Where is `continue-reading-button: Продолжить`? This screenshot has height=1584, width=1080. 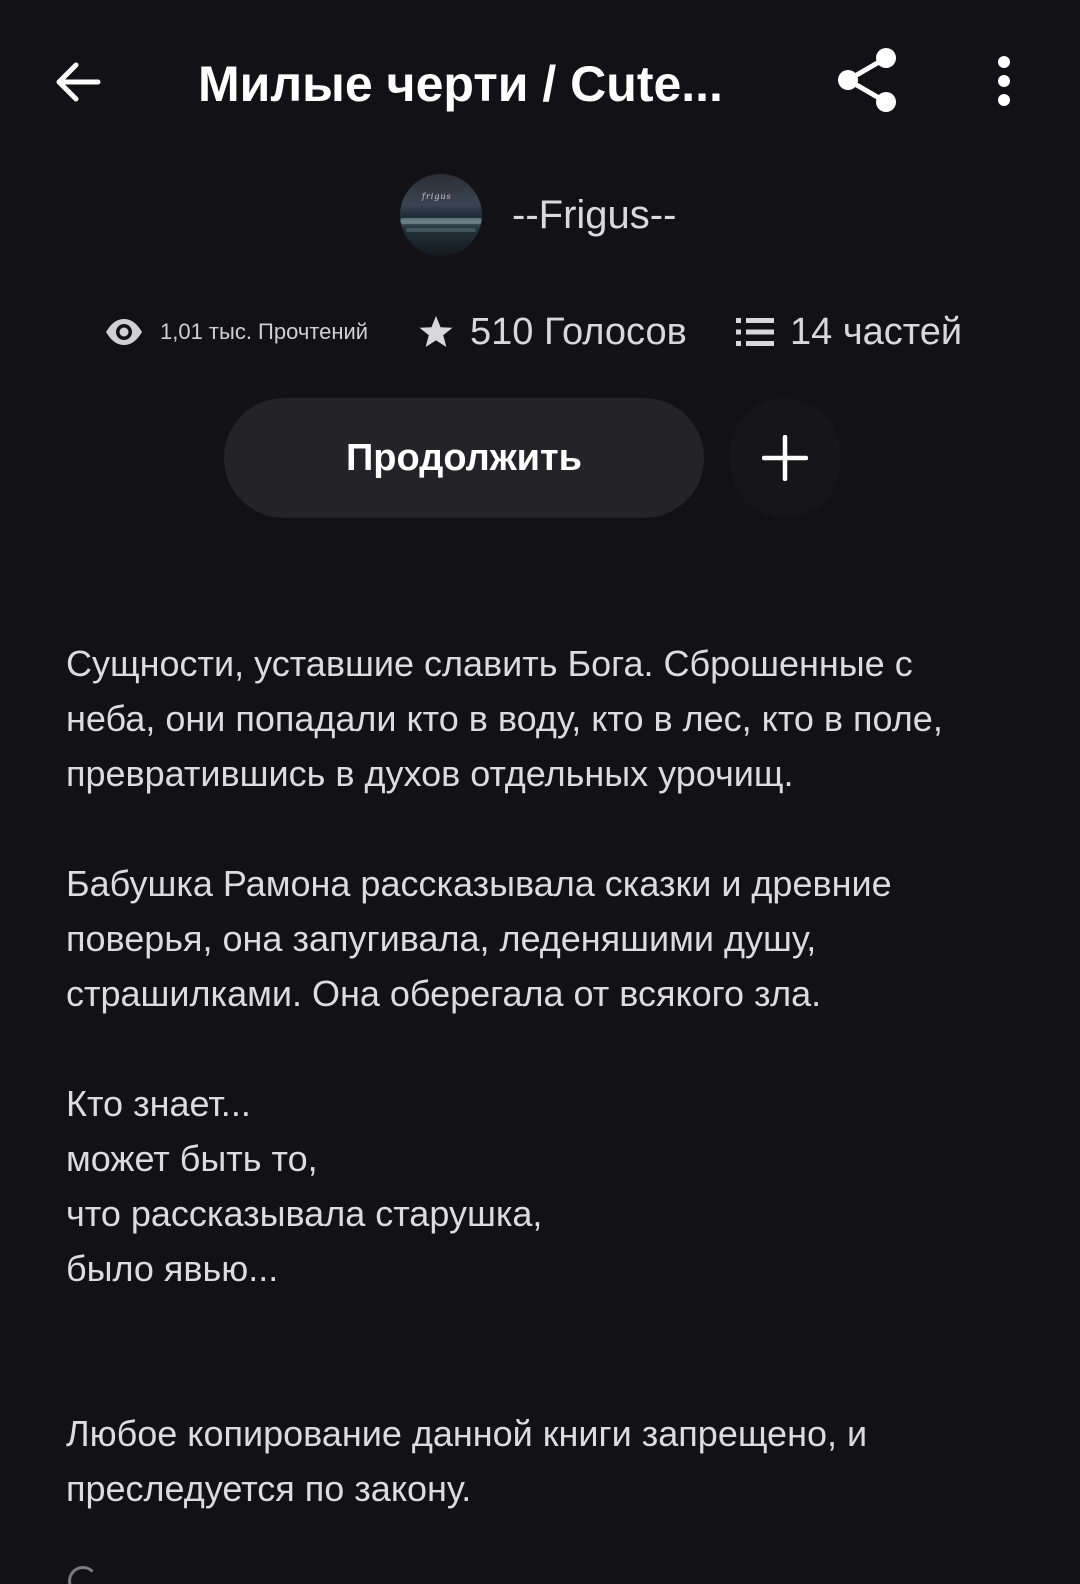
continue-reading-button: Продолжить is located at coordinates (464, 458).